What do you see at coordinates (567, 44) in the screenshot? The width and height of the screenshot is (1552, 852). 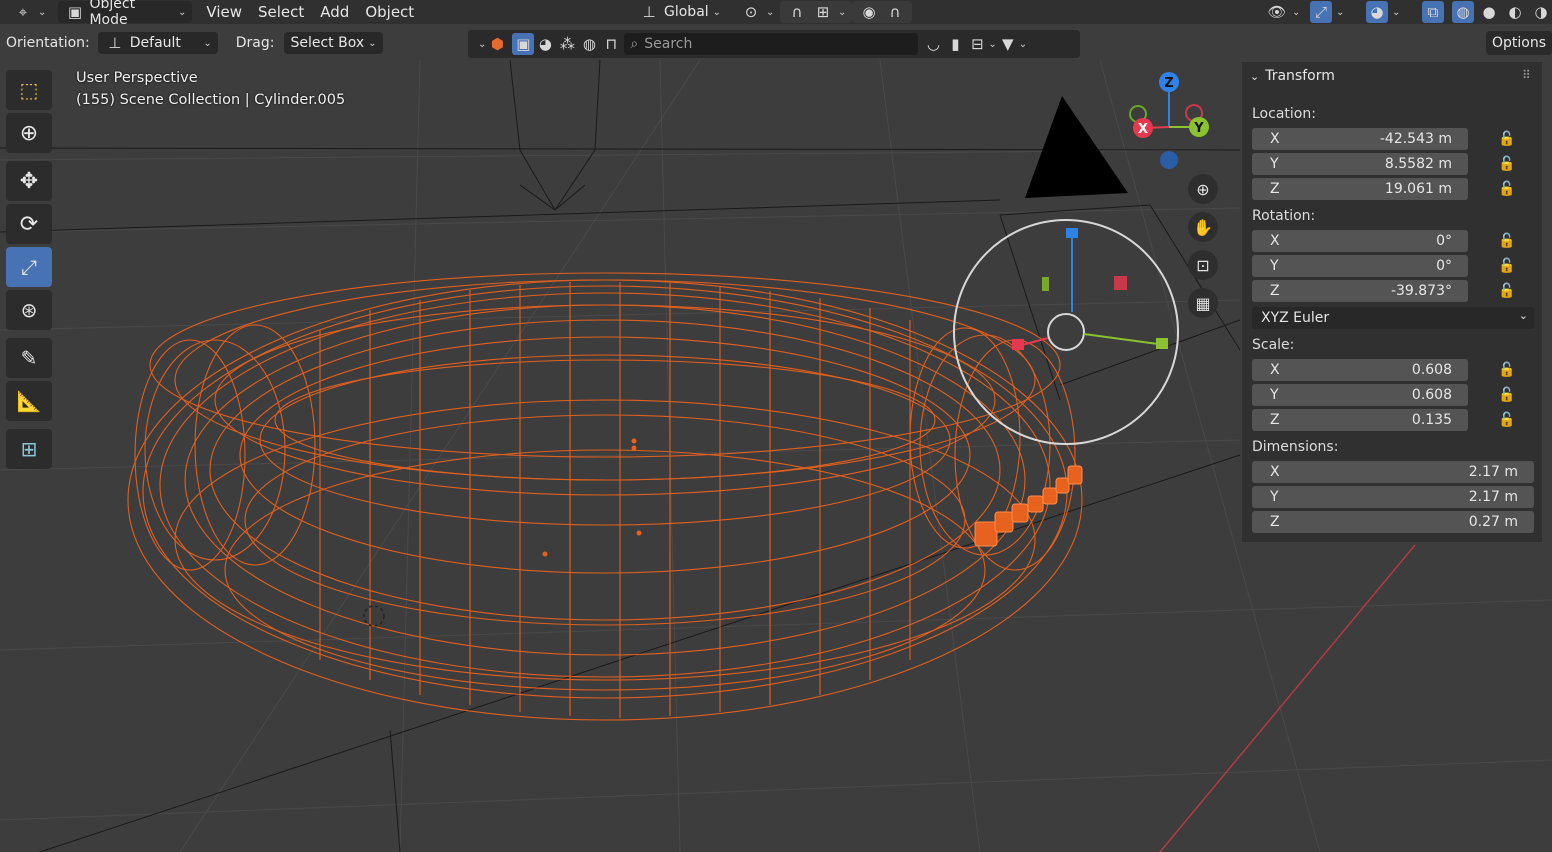 I see `scatter-icon: ⁂` at bounding box center [567, 44].